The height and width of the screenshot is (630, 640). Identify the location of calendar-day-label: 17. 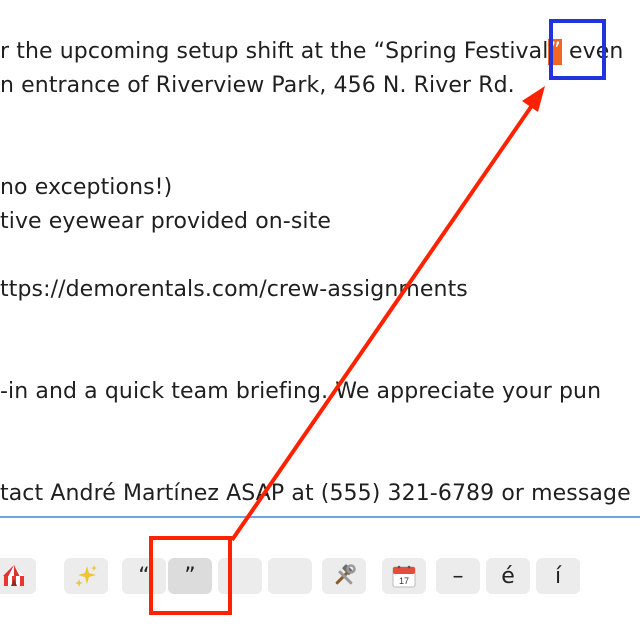
(404, 581).